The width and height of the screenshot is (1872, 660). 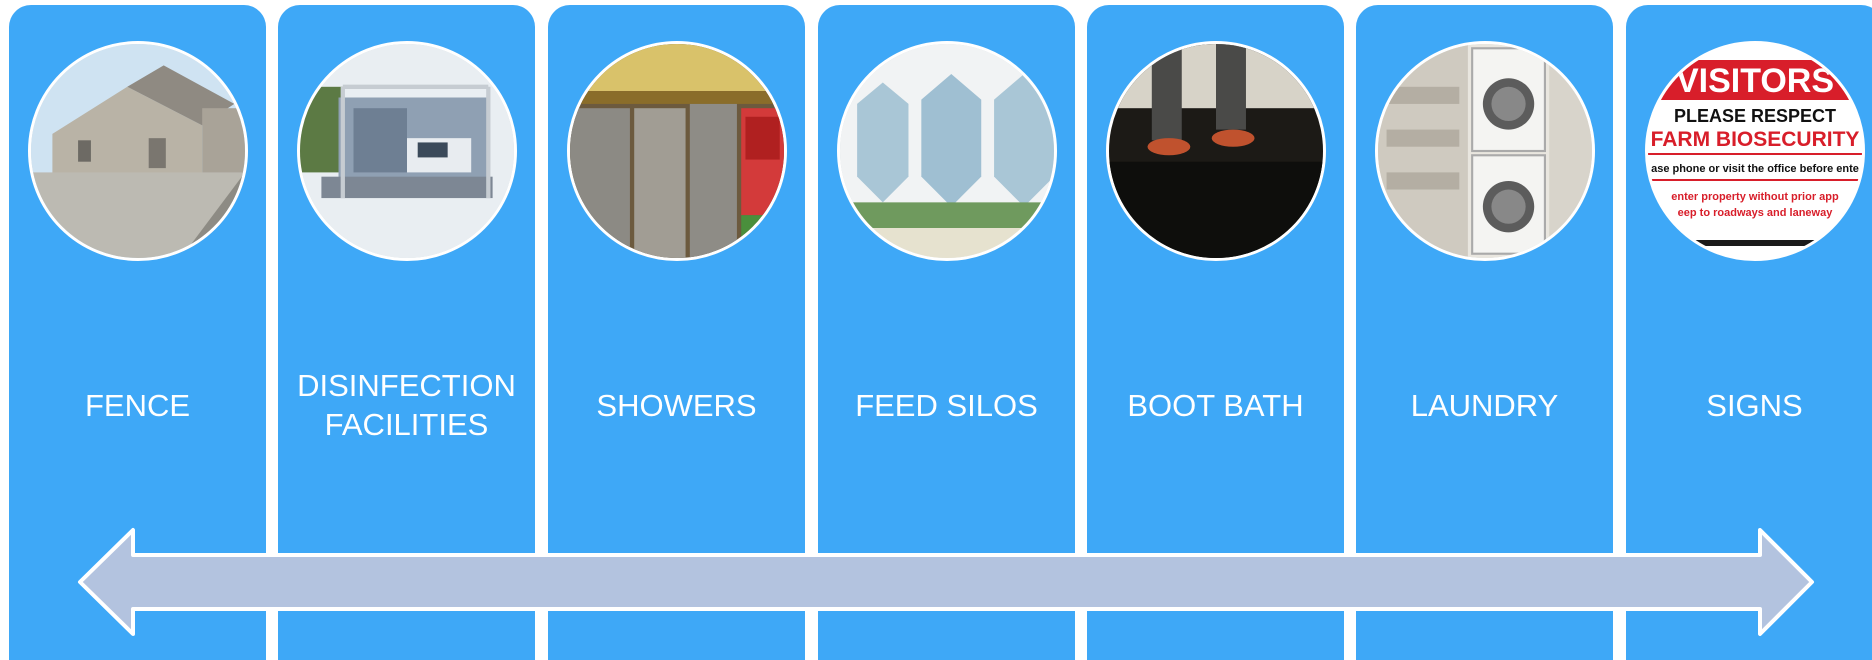 I want to click on panel-fence: FENCE, so click(x=137, y=332).